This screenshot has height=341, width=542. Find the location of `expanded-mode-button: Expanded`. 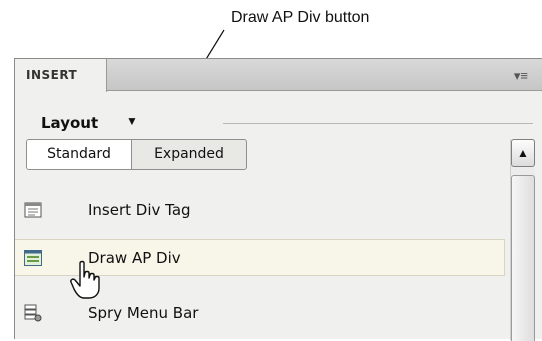

expanded-mode-button: Expanded is located at coordinates (189, 154).